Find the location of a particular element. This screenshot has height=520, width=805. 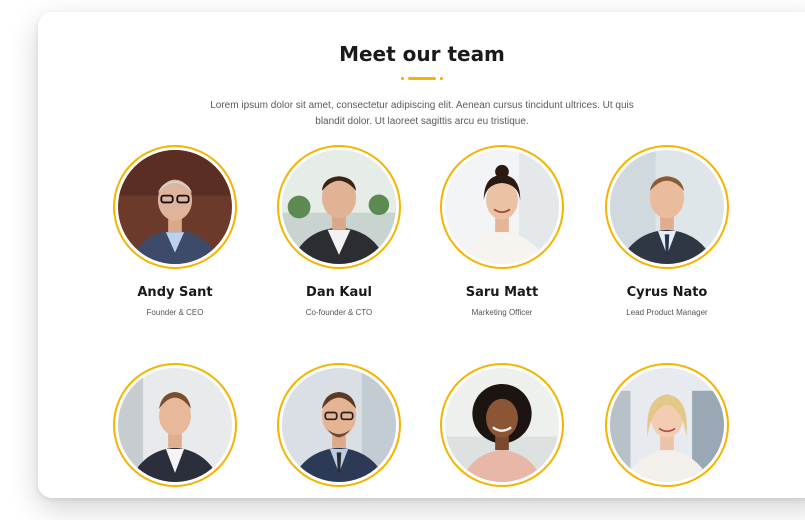

team-member-card: Cyrus Nato Lead Product Manager is located at coordinates (667, 231).